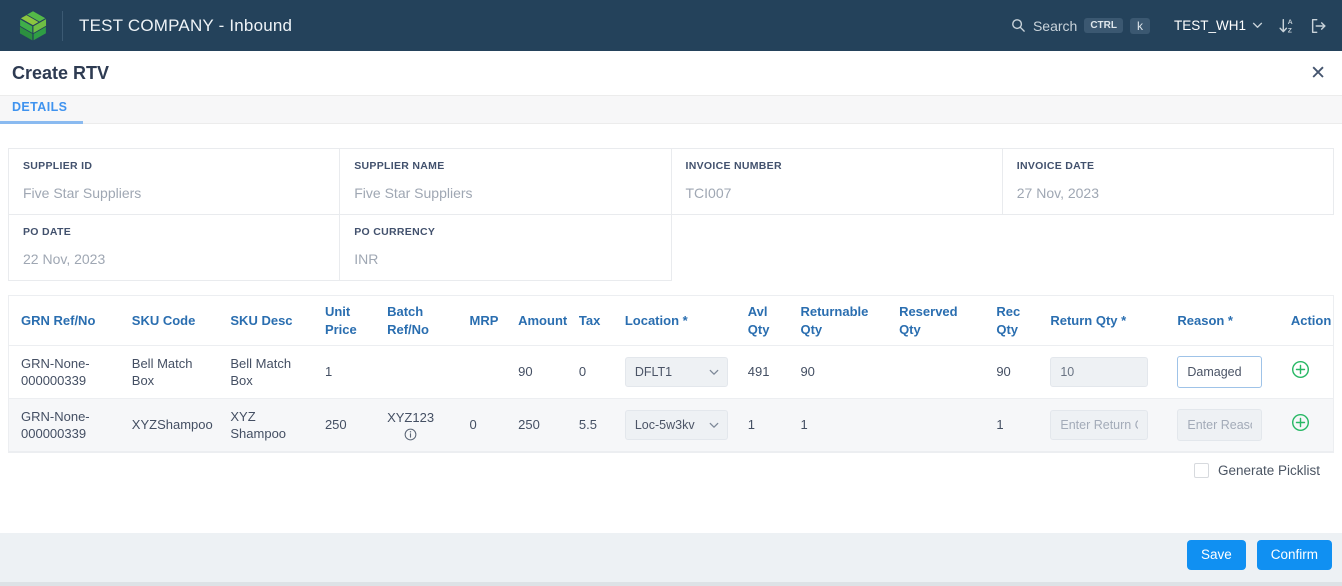 The height and width of the screenshot is (586, 1342). Describe the element at coordinates (838, 372) in the screenshot. I see `cell-returnable-qty: 90` at that location.